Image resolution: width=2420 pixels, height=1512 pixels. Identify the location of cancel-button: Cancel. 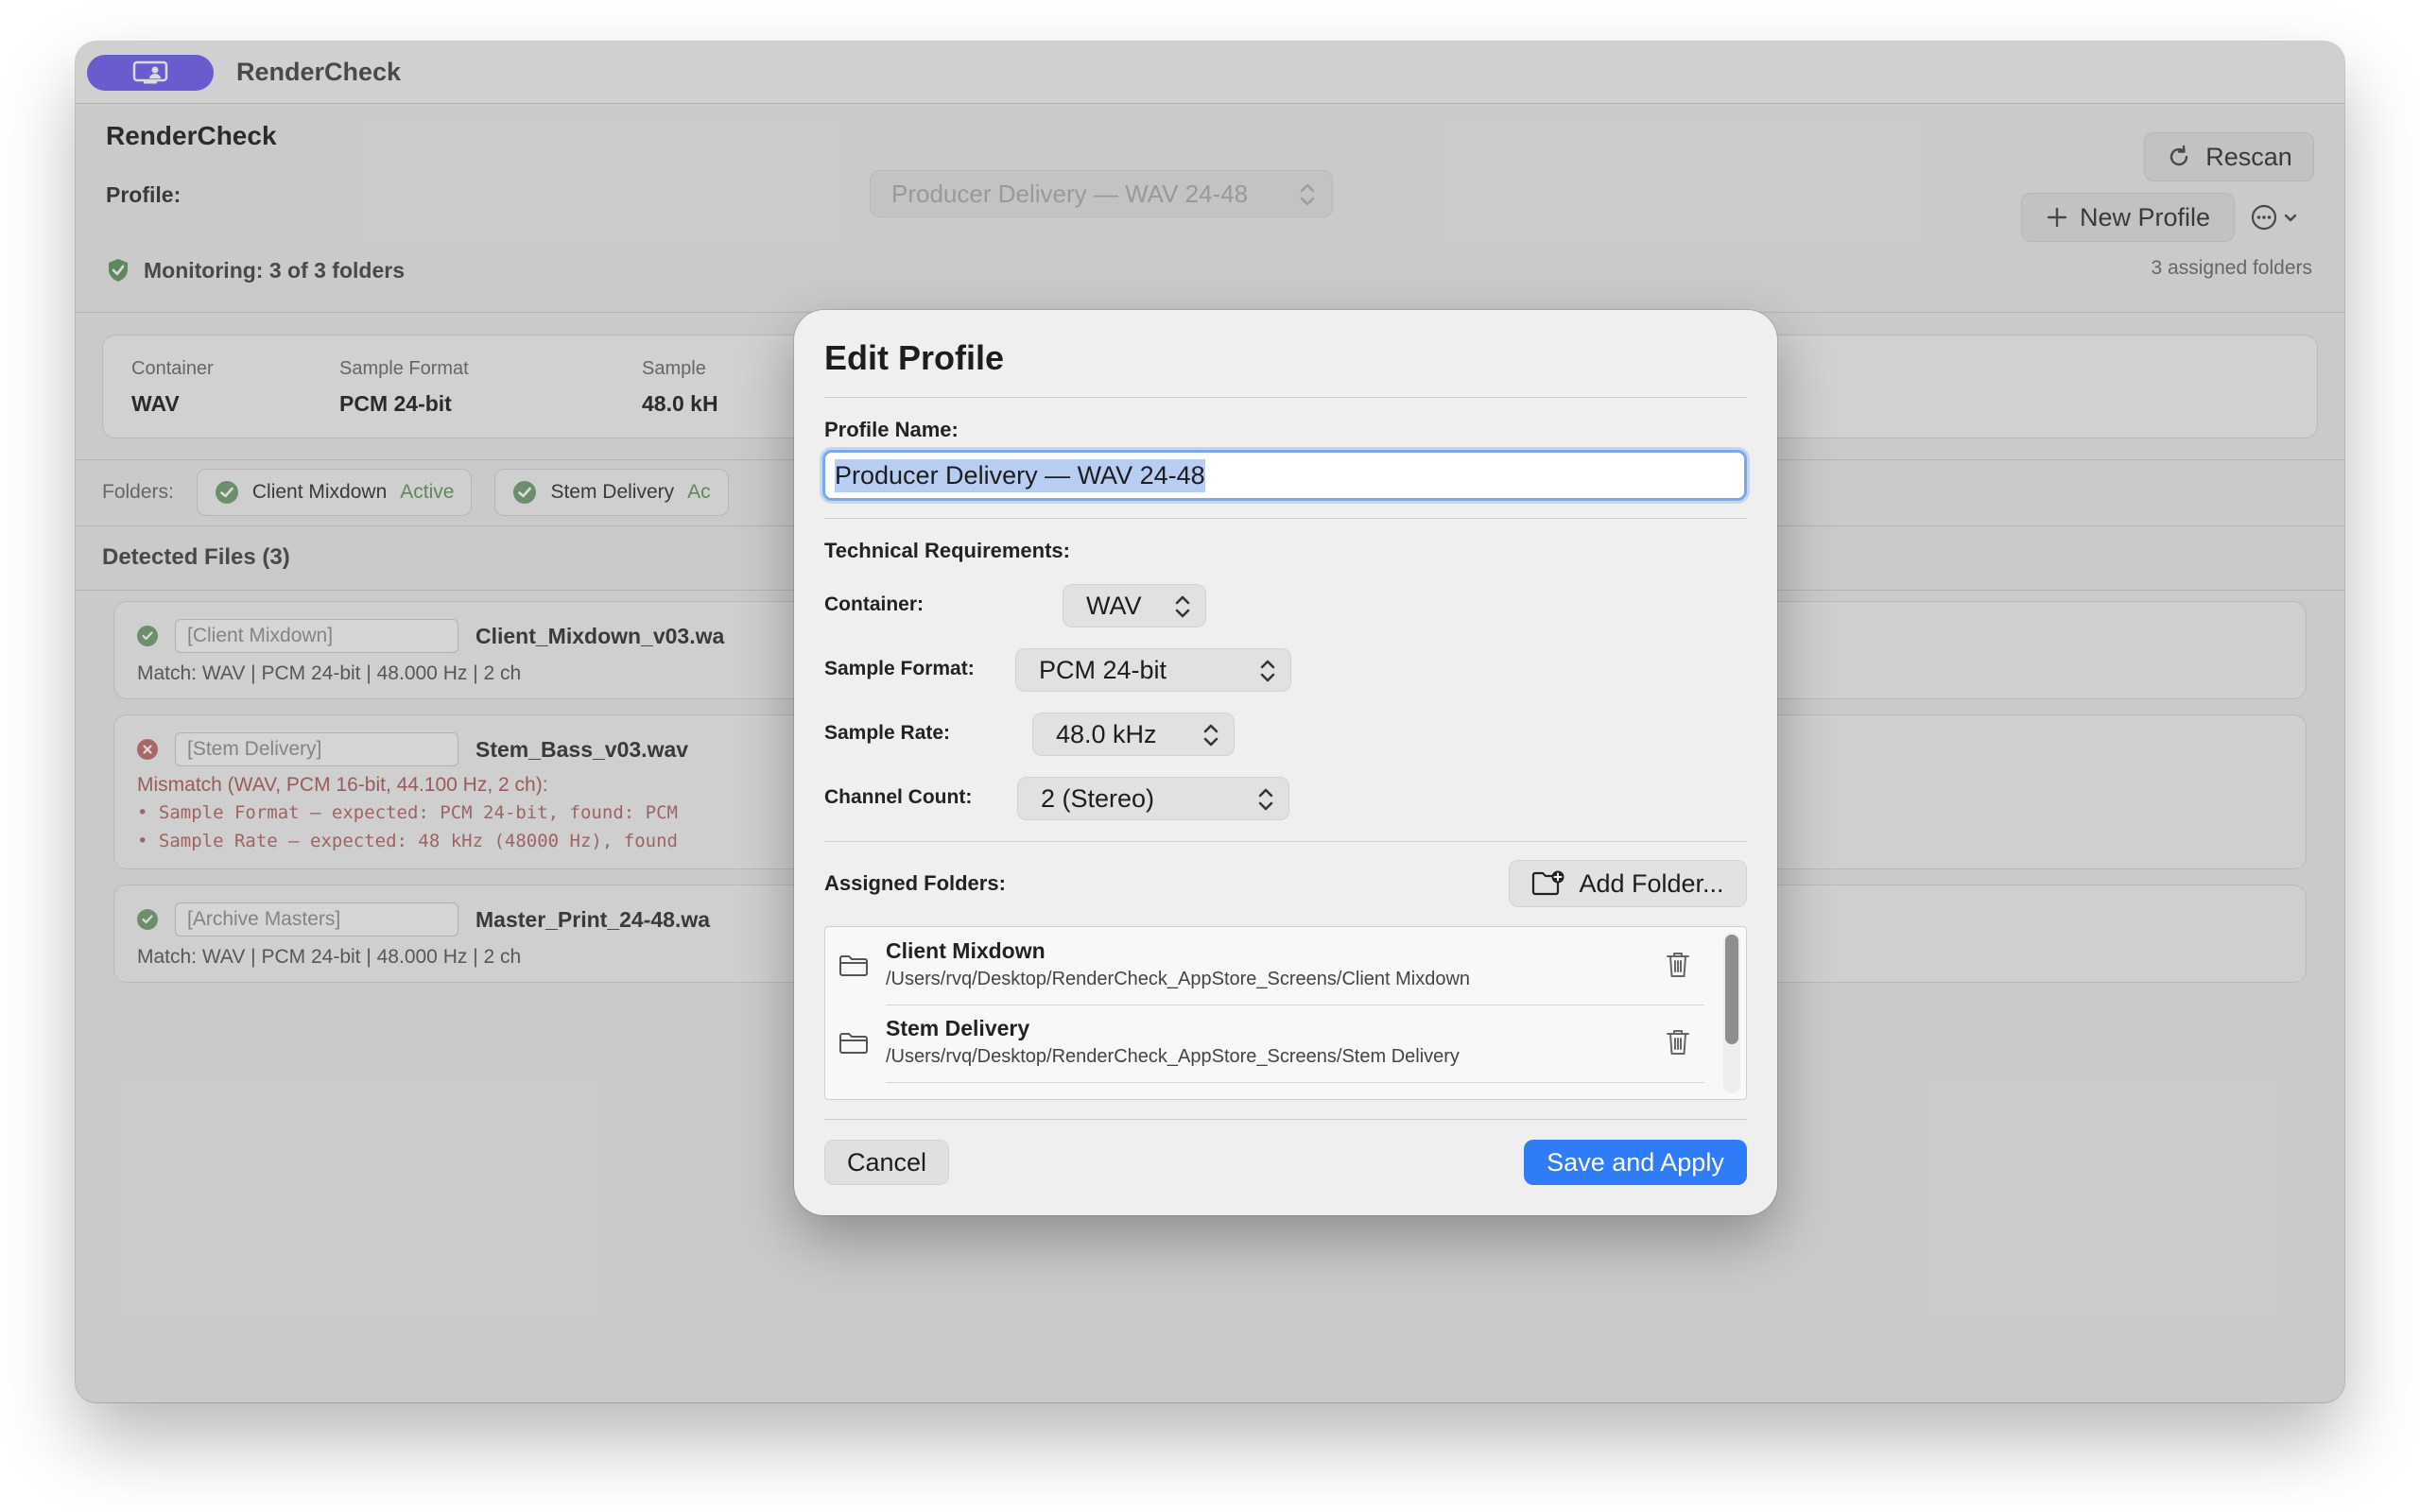
(886, 1162).